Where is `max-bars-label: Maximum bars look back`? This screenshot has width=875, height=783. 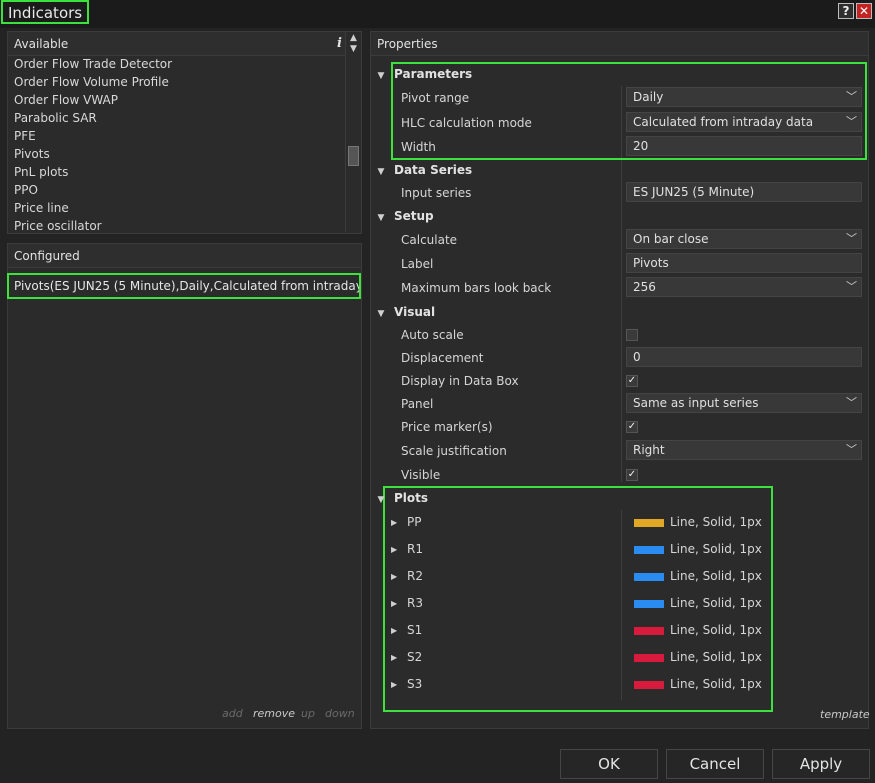 max-bars-label: Maximum bars look back is located at coordinates (476, 288).